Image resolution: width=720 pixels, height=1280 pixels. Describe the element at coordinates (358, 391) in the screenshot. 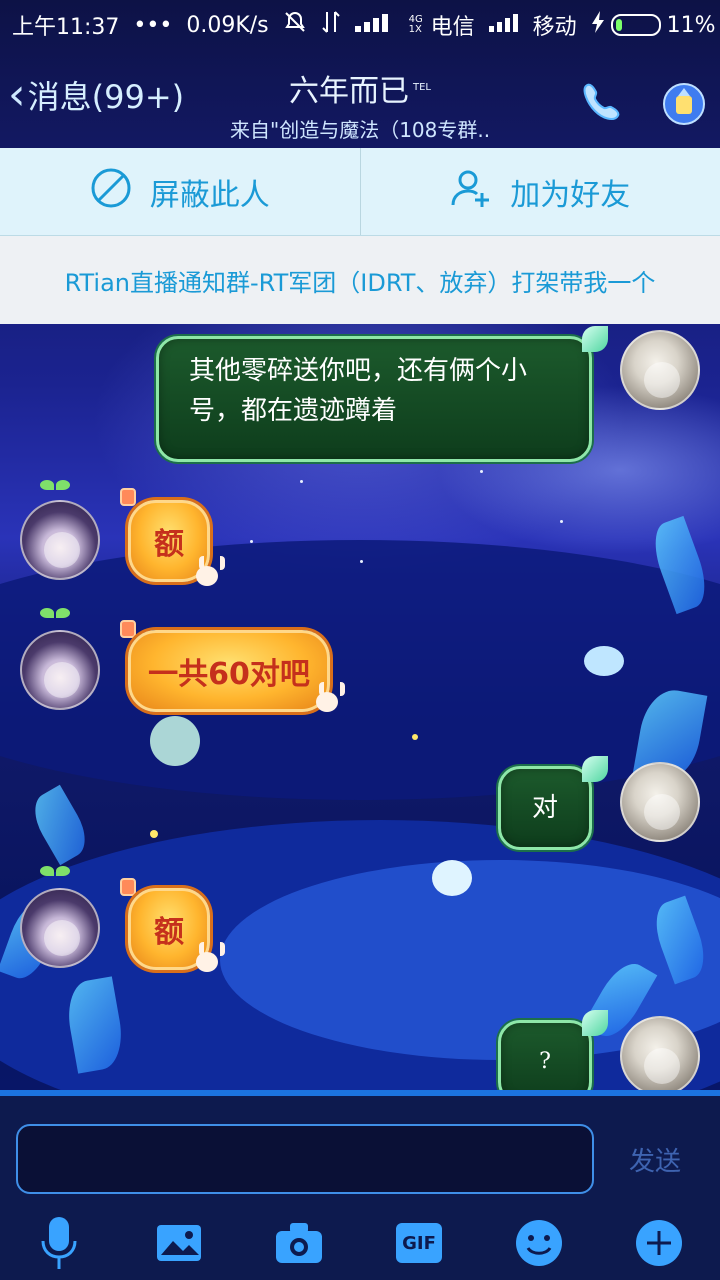

I see `message-text: 其他零碎送你吧，还有俩个小号，都在遗迹蹲着` at that location.